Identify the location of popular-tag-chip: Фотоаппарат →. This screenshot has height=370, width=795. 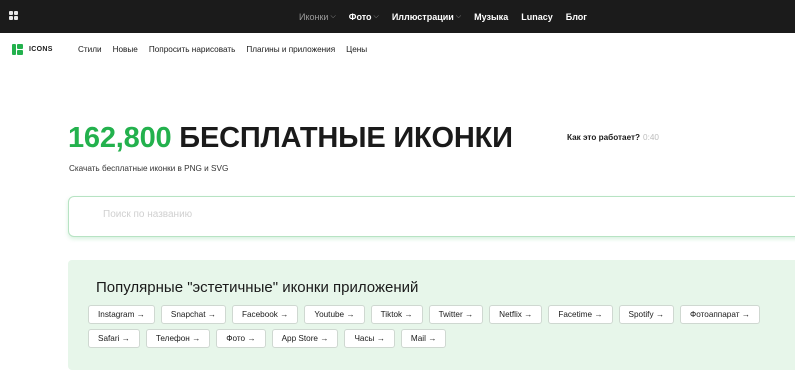
(720, 314).